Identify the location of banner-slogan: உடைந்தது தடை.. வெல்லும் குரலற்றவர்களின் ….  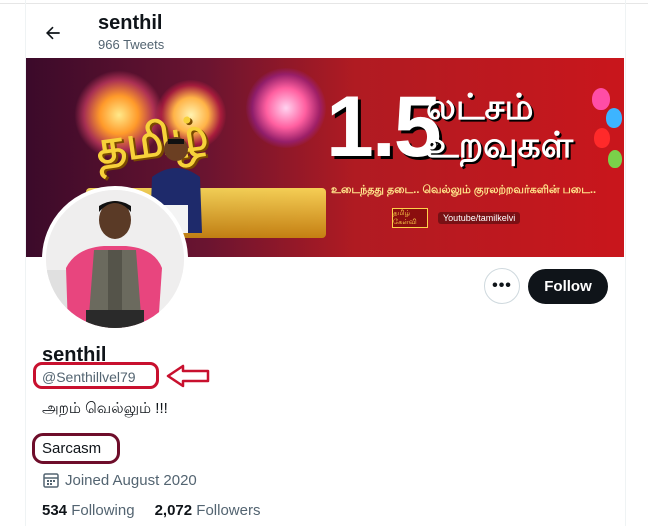
(464, 190).